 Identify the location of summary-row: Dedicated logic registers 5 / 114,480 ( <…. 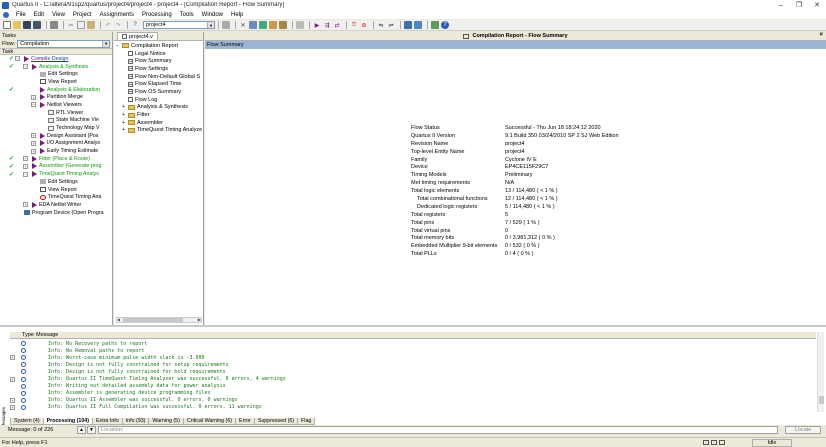
(518, 208).